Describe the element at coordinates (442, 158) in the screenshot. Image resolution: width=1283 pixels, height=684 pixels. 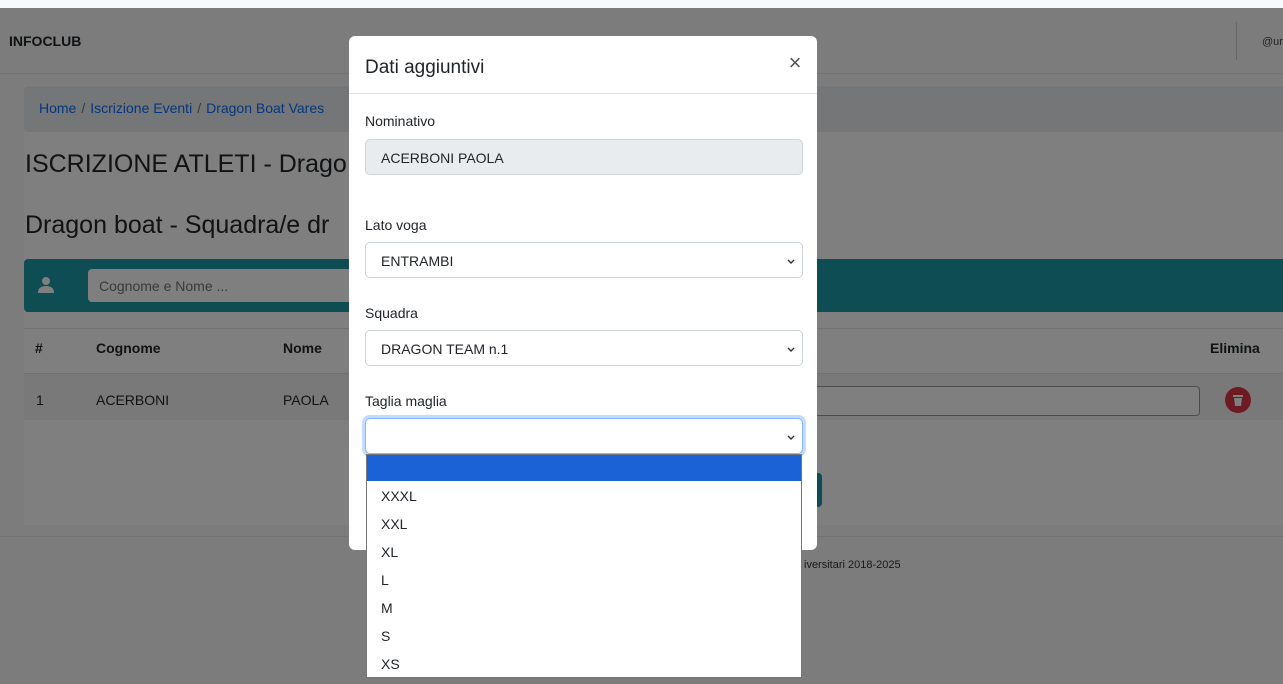
I see `nominativo-value: ACERBONI PAOLA` at that location.